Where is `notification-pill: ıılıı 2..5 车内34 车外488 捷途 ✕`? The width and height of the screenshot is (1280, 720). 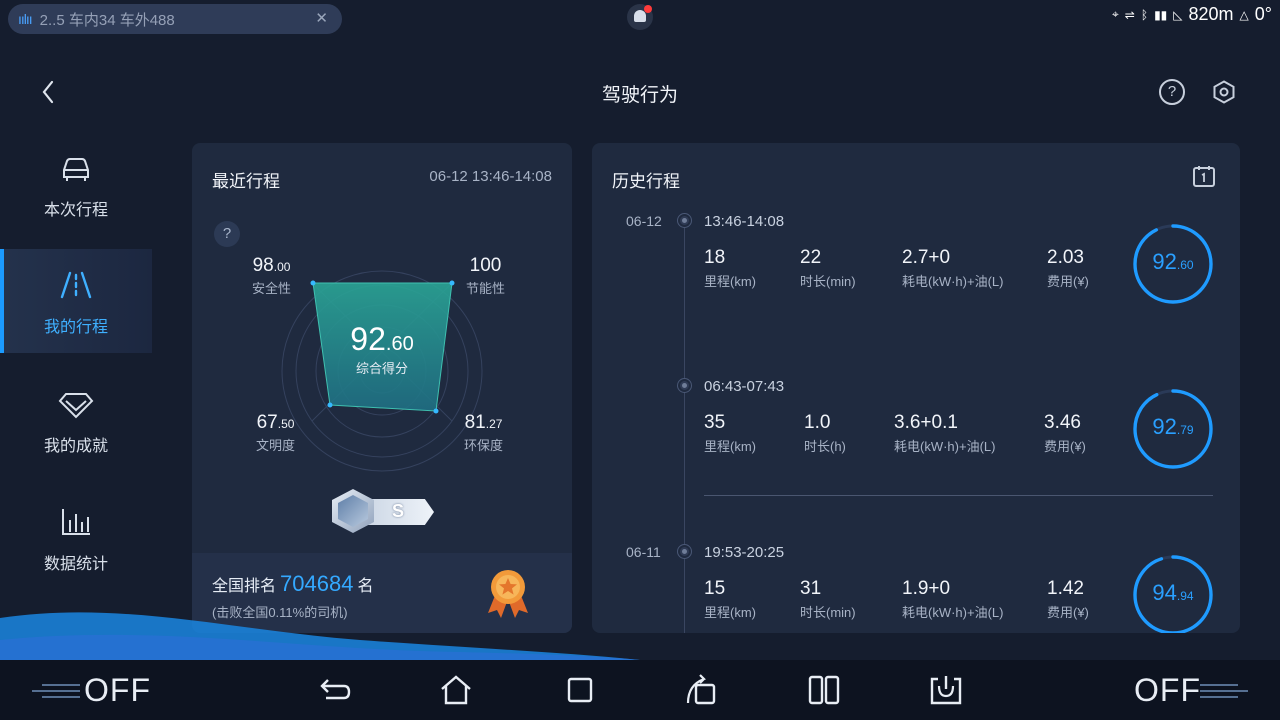
notification-pill: ıılıı 2..5 车内34 车外488 捷途 ✕ is located at coordinates (175, 19).